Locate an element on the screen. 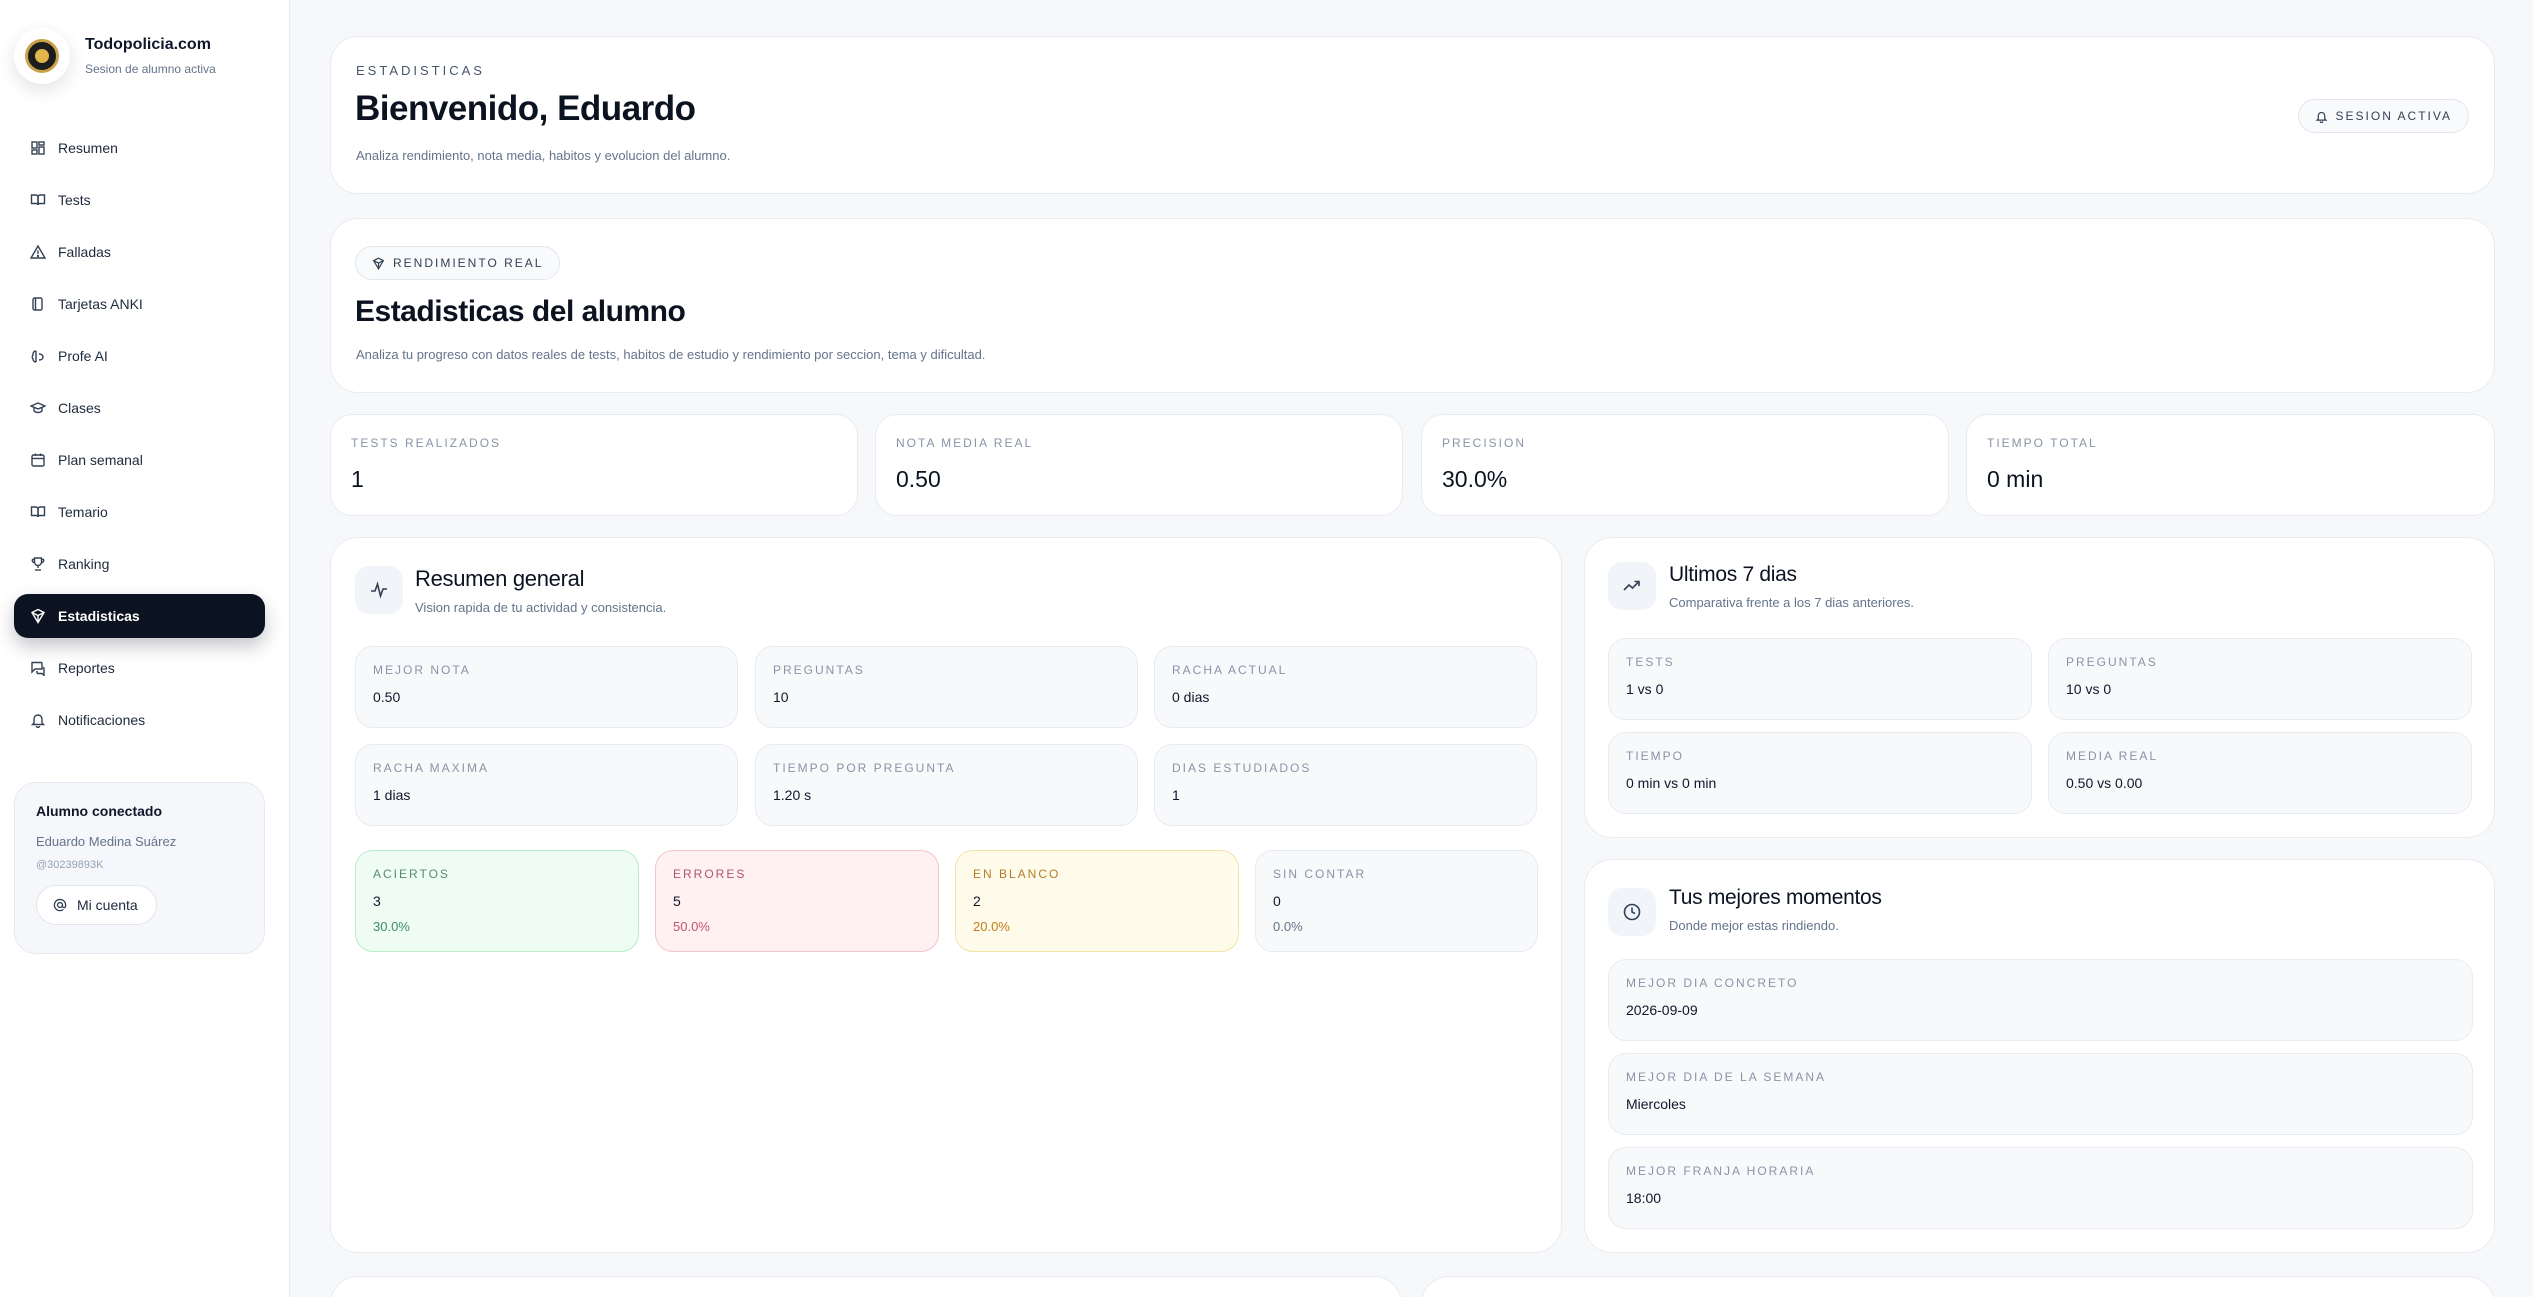 The width and height of the screenshot is (2533, 1297). result-label: EN BLANCO is located at coordinates (1017, 874).